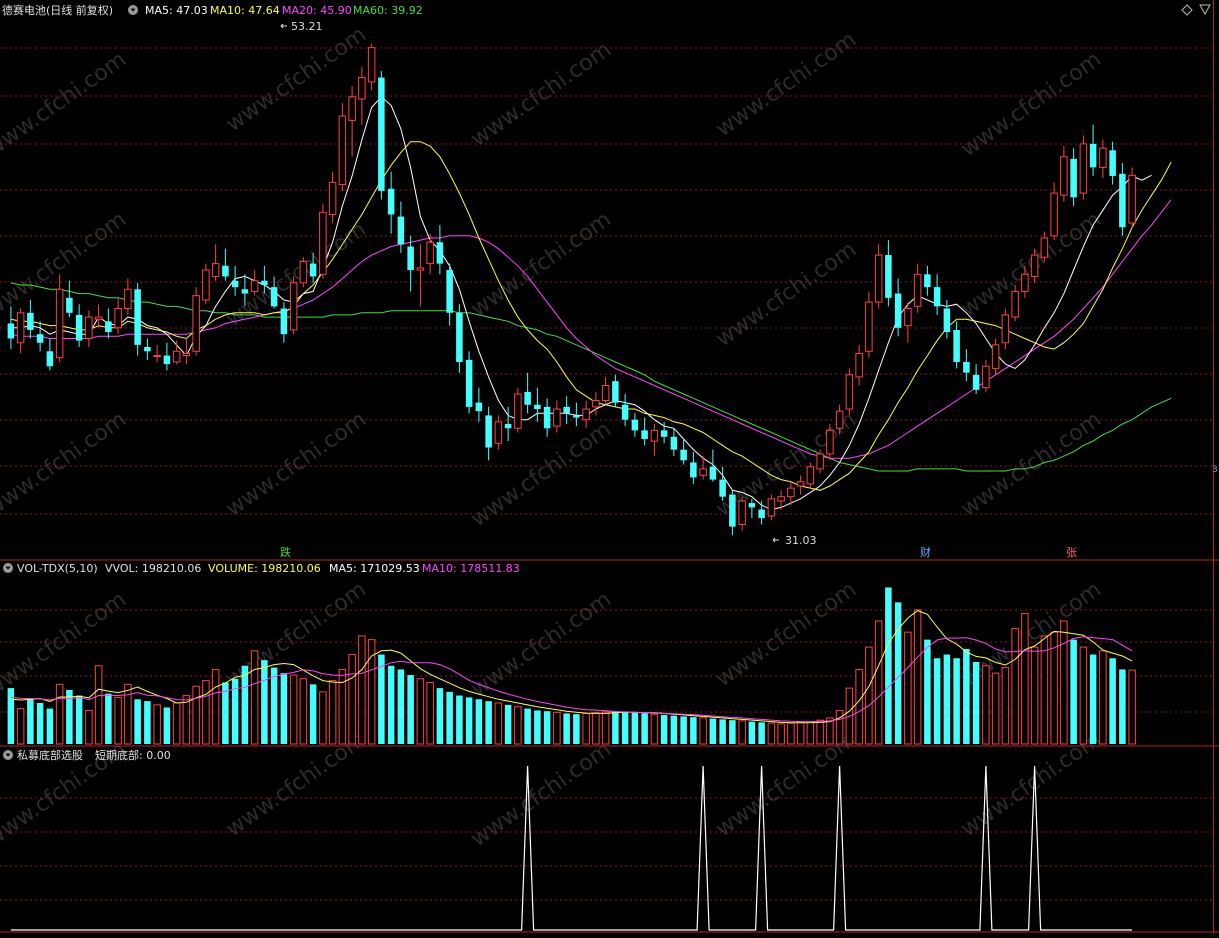  What do you see at coordinates (1071, 552) in the screenshot?
I see `marker-zhang: 张` at bounding box center [1071, 552].